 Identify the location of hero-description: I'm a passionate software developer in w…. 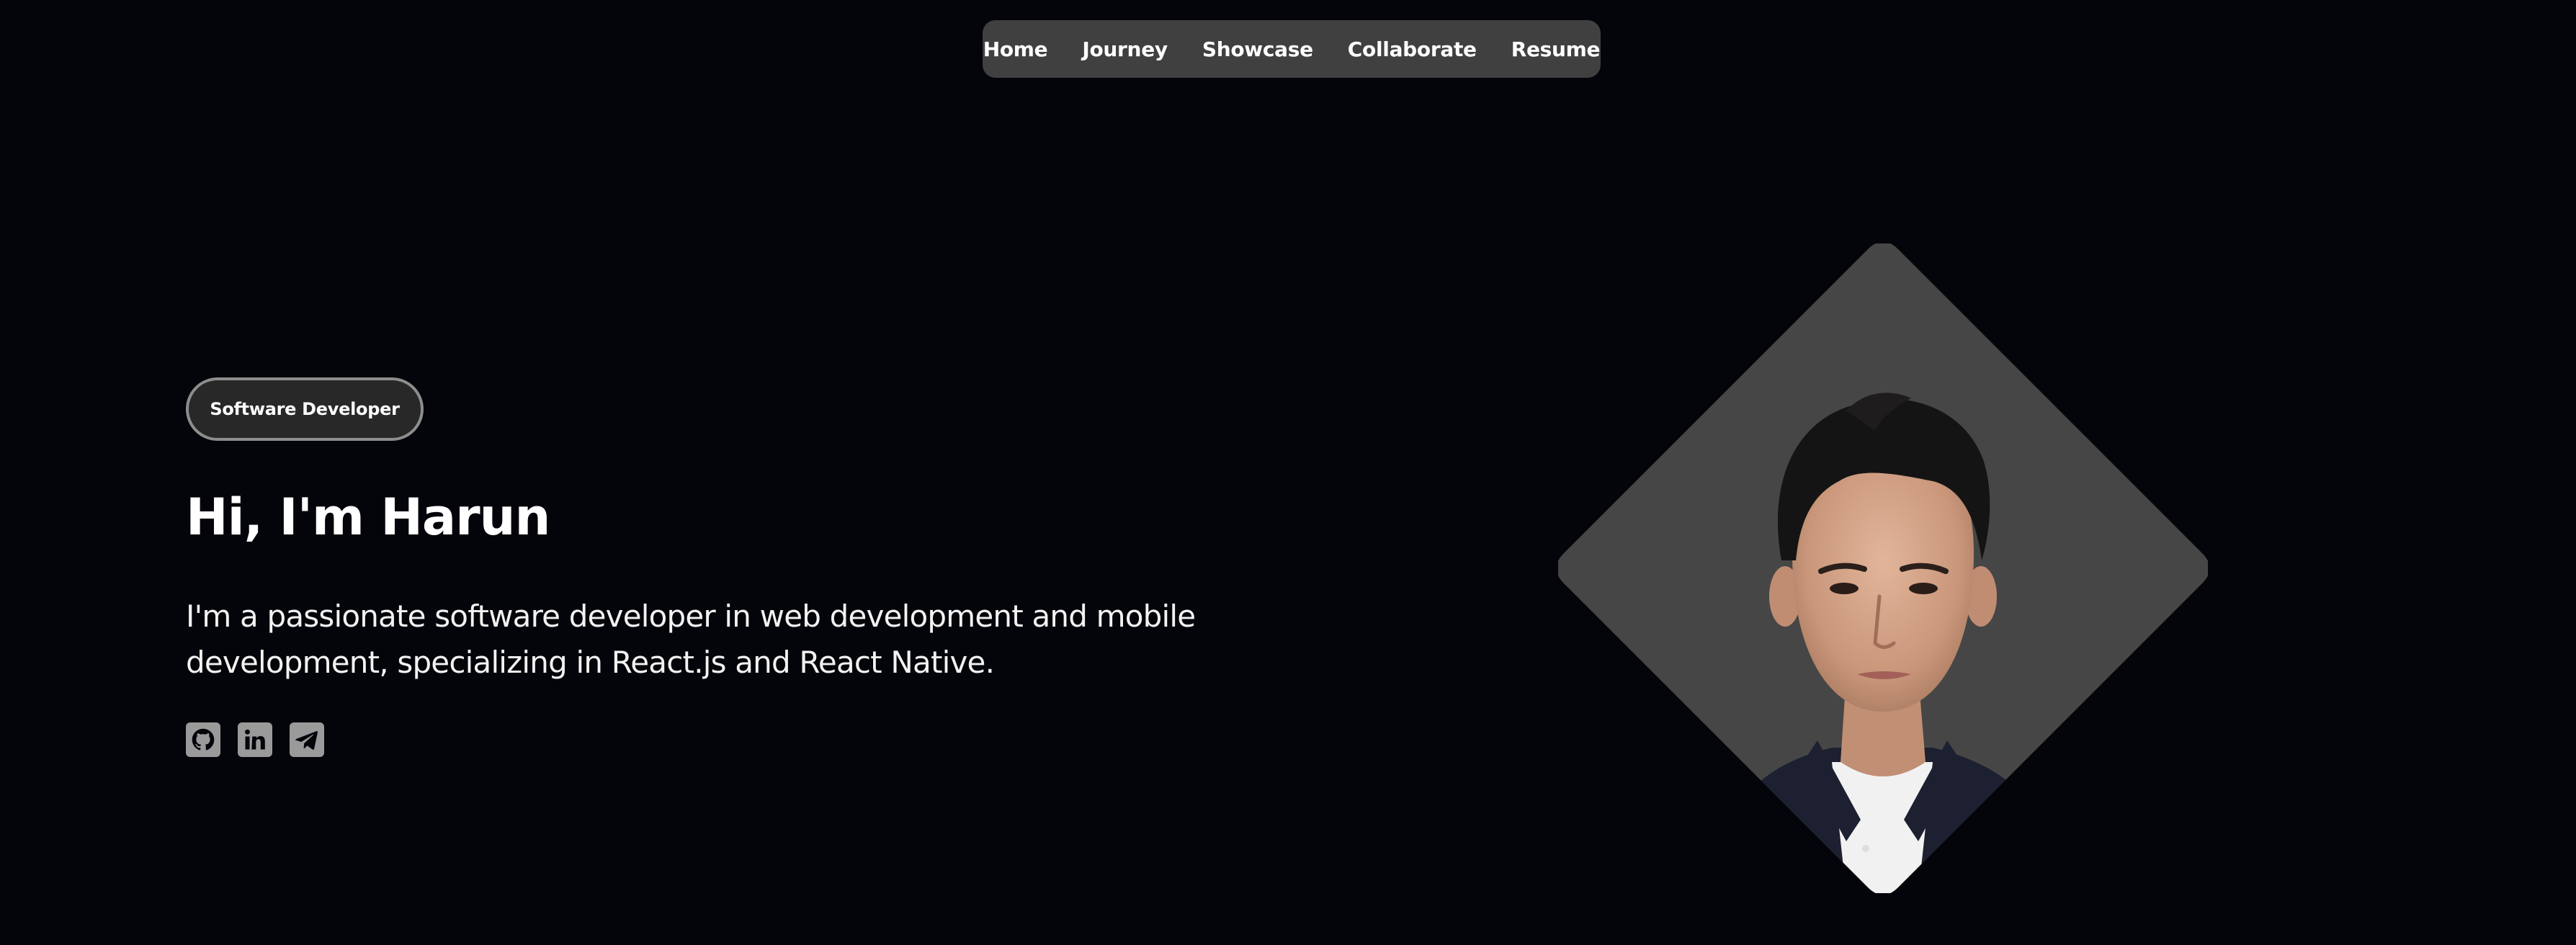
(691, 639).